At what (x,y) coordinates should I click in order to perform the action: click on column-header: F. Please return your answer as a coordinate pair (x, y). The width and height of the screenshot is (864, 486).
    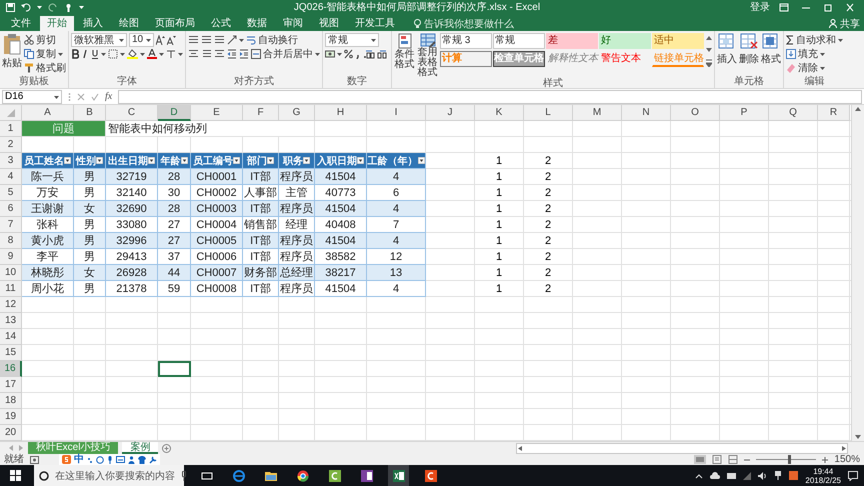
    Looking at the image, I should click on (261, 113).